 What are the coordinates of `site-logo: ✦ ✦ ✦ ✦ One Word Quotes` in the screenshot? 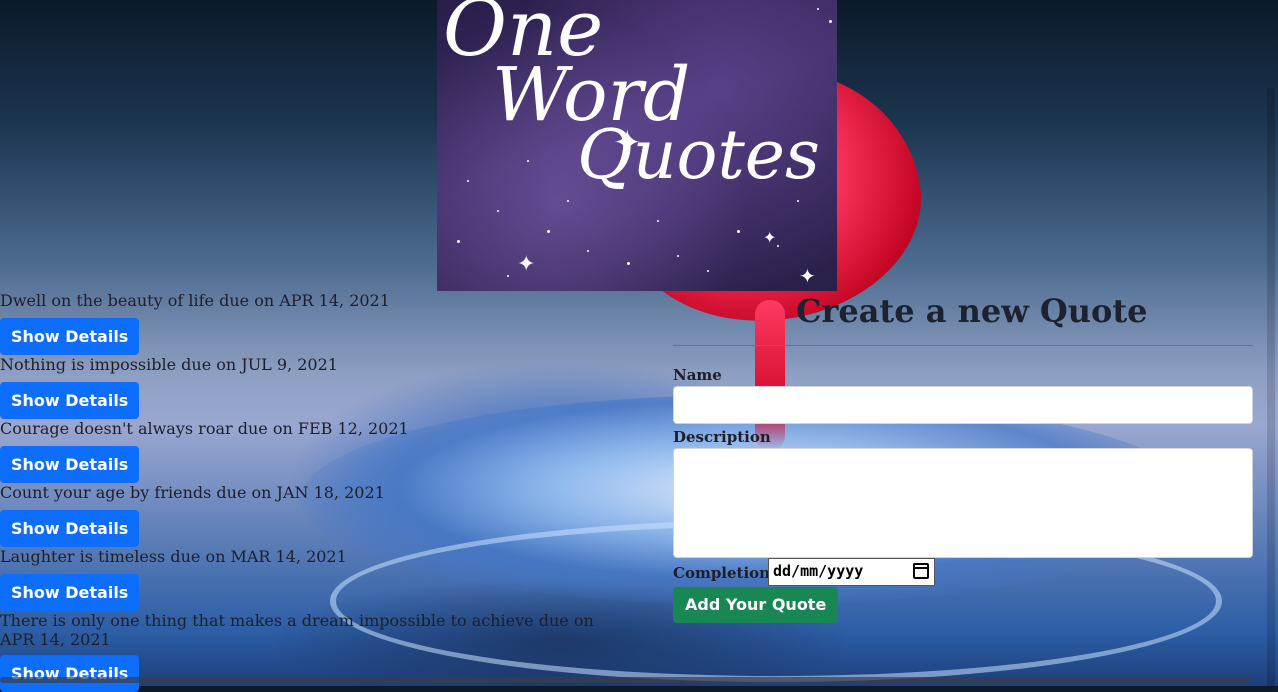 It's located at (637, 145).